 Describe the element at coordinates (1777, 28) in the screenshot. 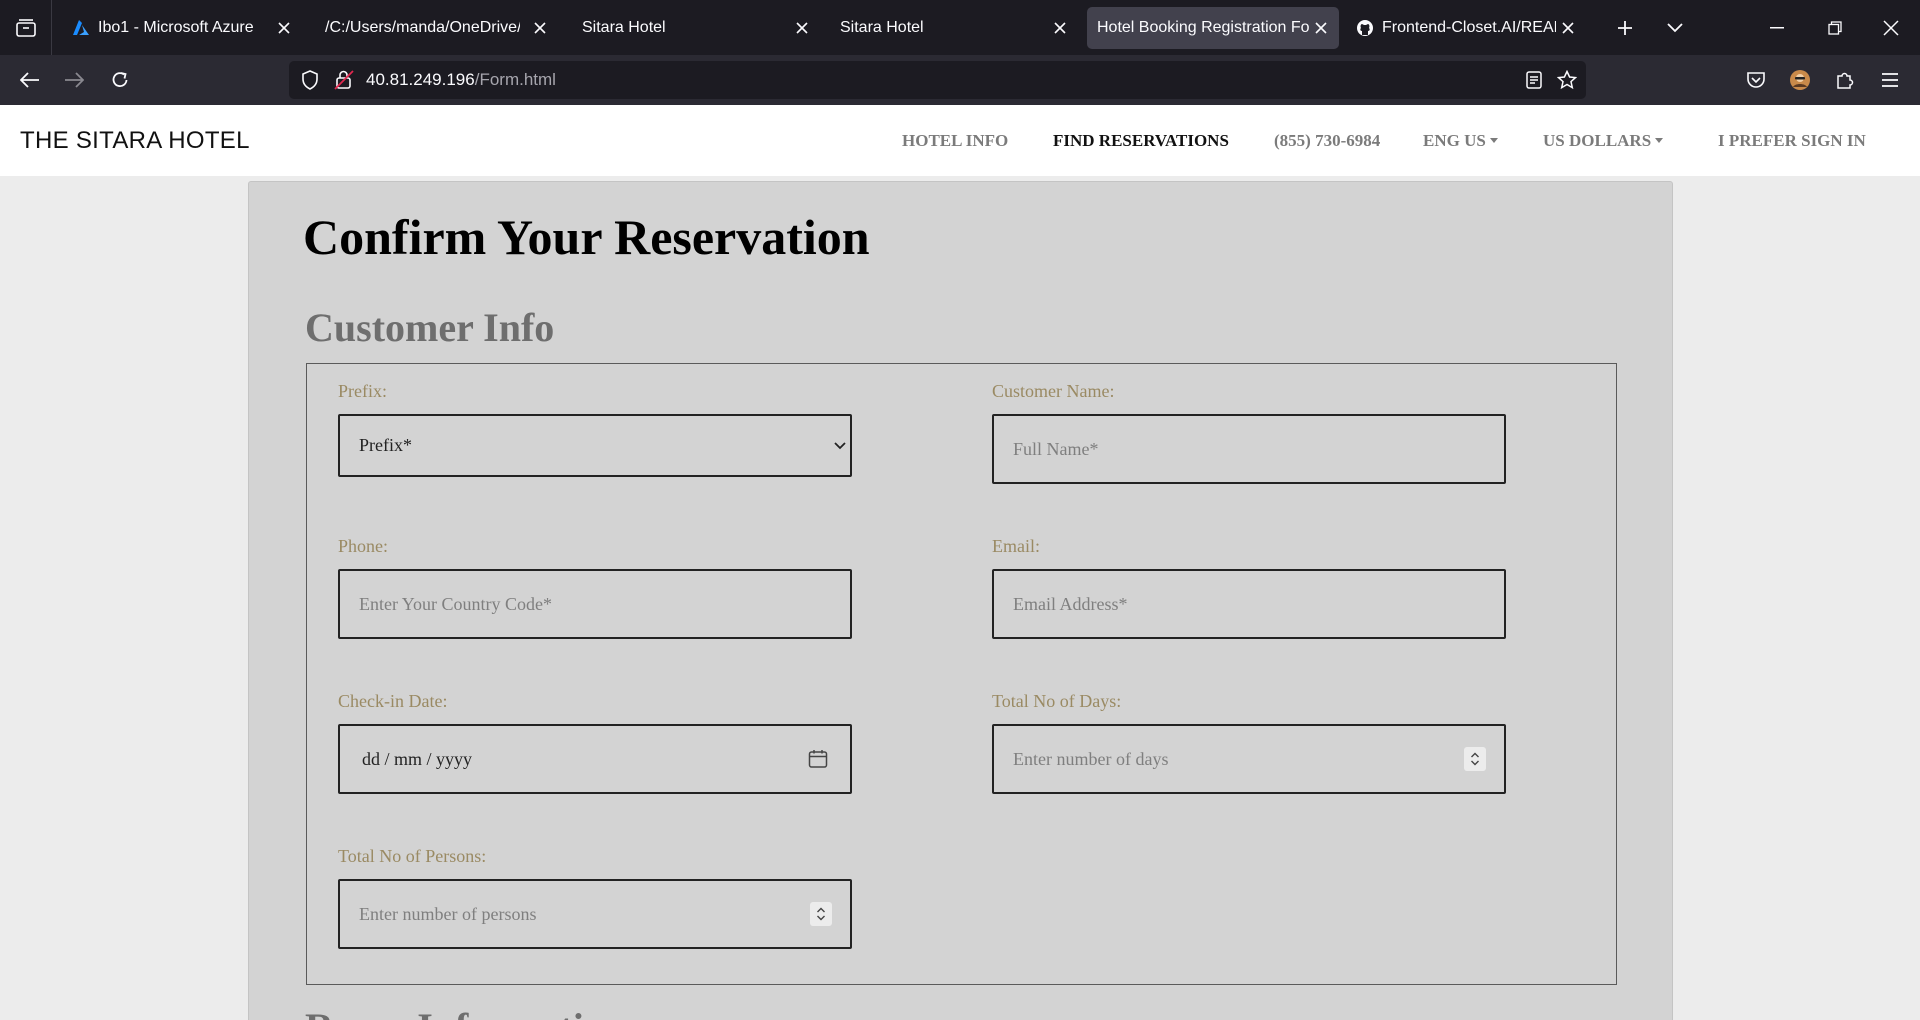

I see `minimize-window-icon` at that location.